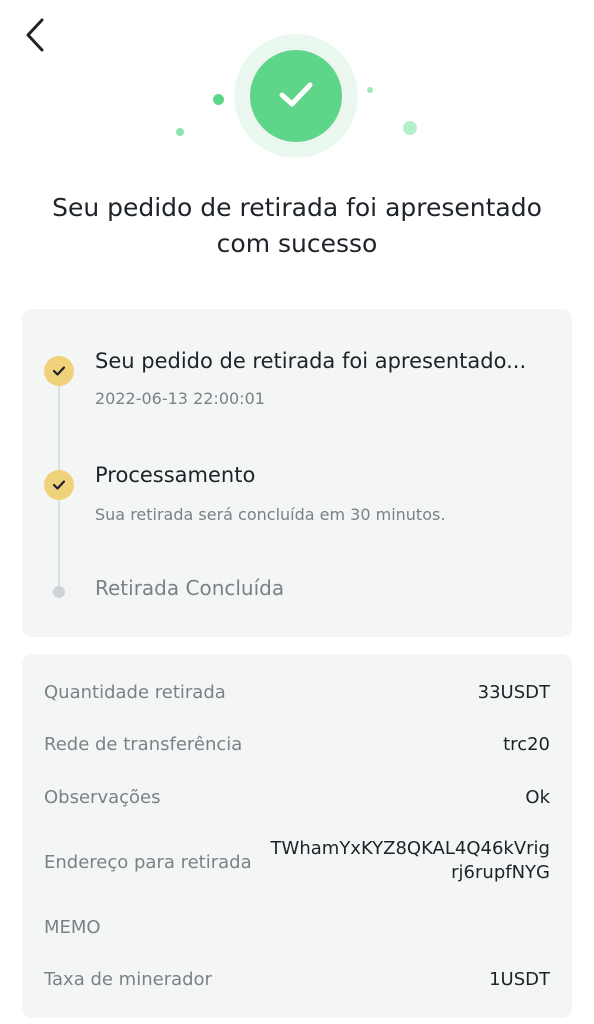  What do you see at coordinates (143, 744) in the screenshot?
I see `network-label: Rede de transferência` at bounding box center [143, 744].